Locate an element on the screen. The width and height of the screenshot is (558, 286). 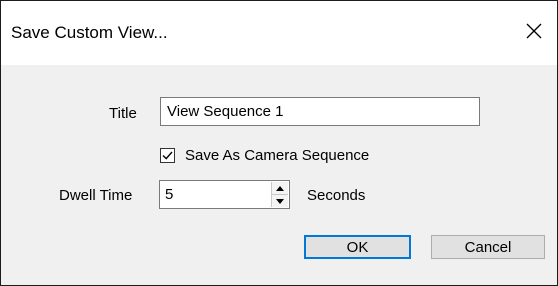
close-icon is located at coordinates (534, 31).